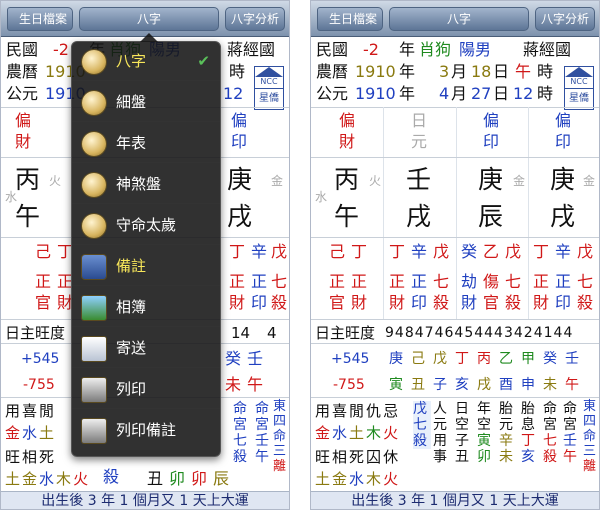 The height and width of the screenshot is (510, 600). What do you see at coordinates (146, 348) in the screenshot?
I see `menu-item-send: 寄送` at bounding box center [146, 348].